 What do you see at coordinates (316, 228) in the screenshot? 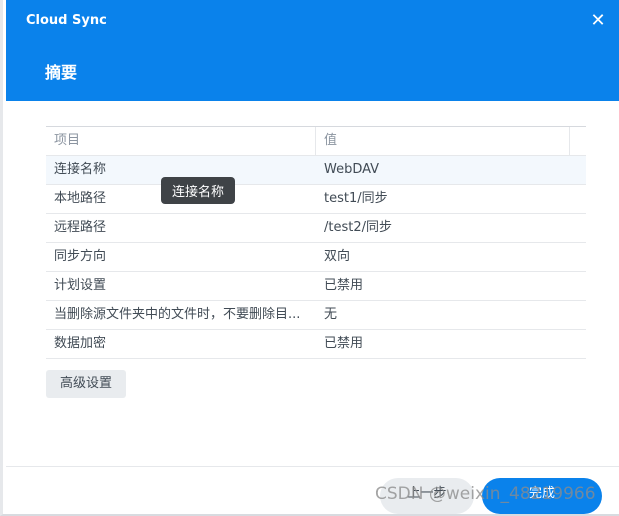
I see `table-row: 远程路径 /test2/同步` at bounding box center [316, 228].